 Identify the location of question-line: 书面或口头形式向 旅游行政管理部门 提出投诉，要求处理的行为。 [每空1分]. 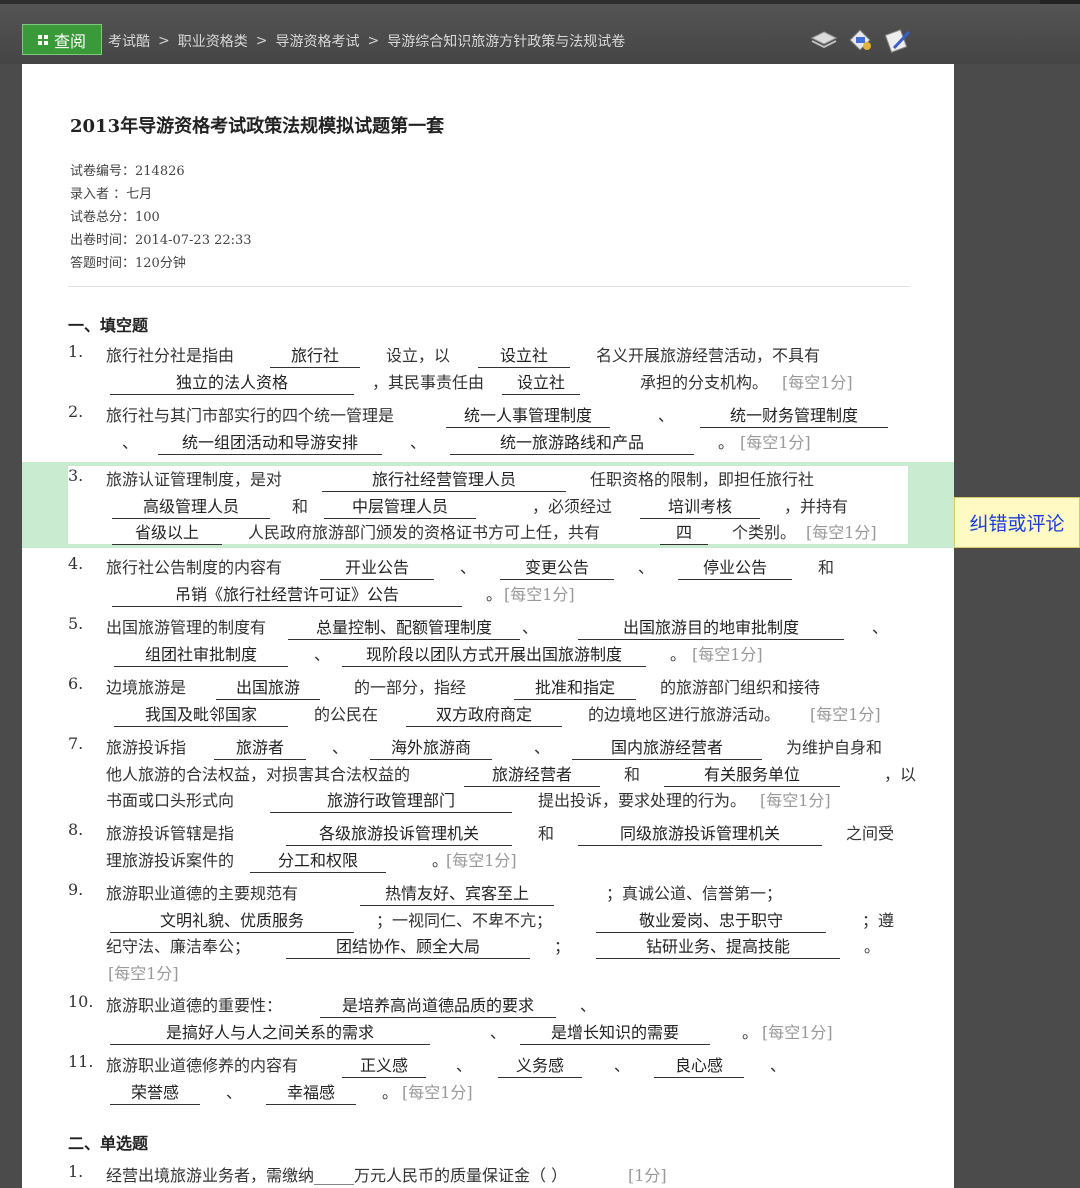
(512, 800).